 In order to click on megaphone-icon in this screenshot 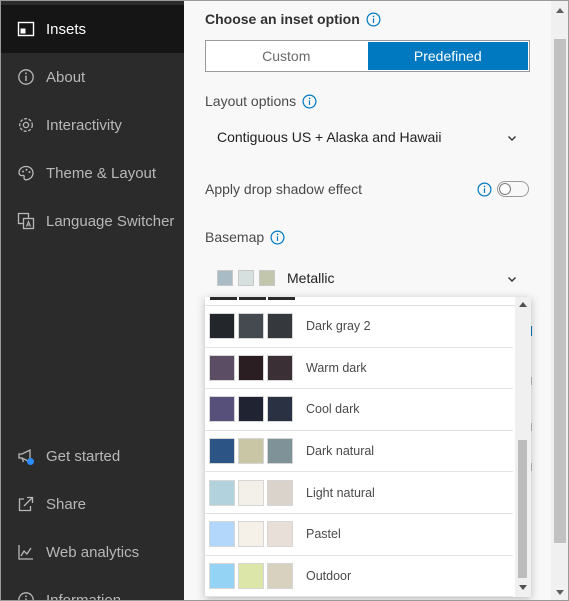, I will do `click(26, 456)`.